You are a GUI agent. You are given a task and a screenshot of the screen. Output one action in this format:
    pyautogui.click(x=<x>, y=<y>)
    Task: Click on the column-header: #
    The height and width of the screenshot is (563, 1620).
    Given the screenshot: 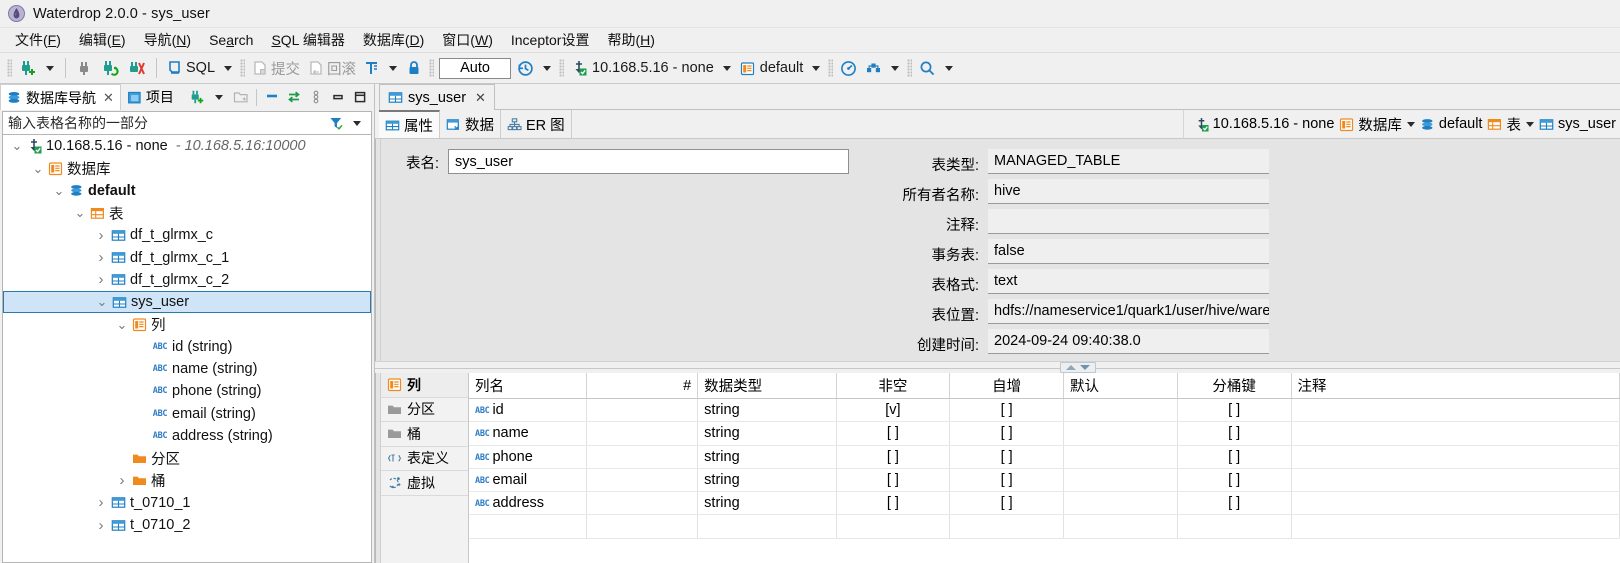 What is the action you would take?
    pyautogui.click(x=642, y=386)
    